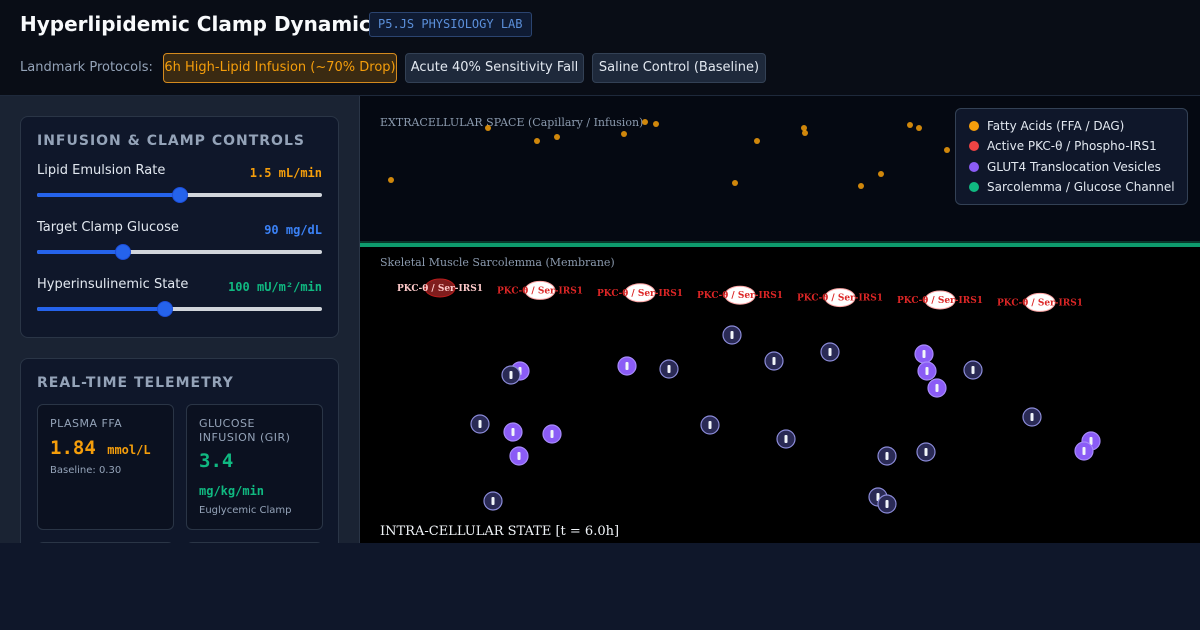  I want to click on lipid-rate-value: 1.5 mL/min, so click(285, 173).